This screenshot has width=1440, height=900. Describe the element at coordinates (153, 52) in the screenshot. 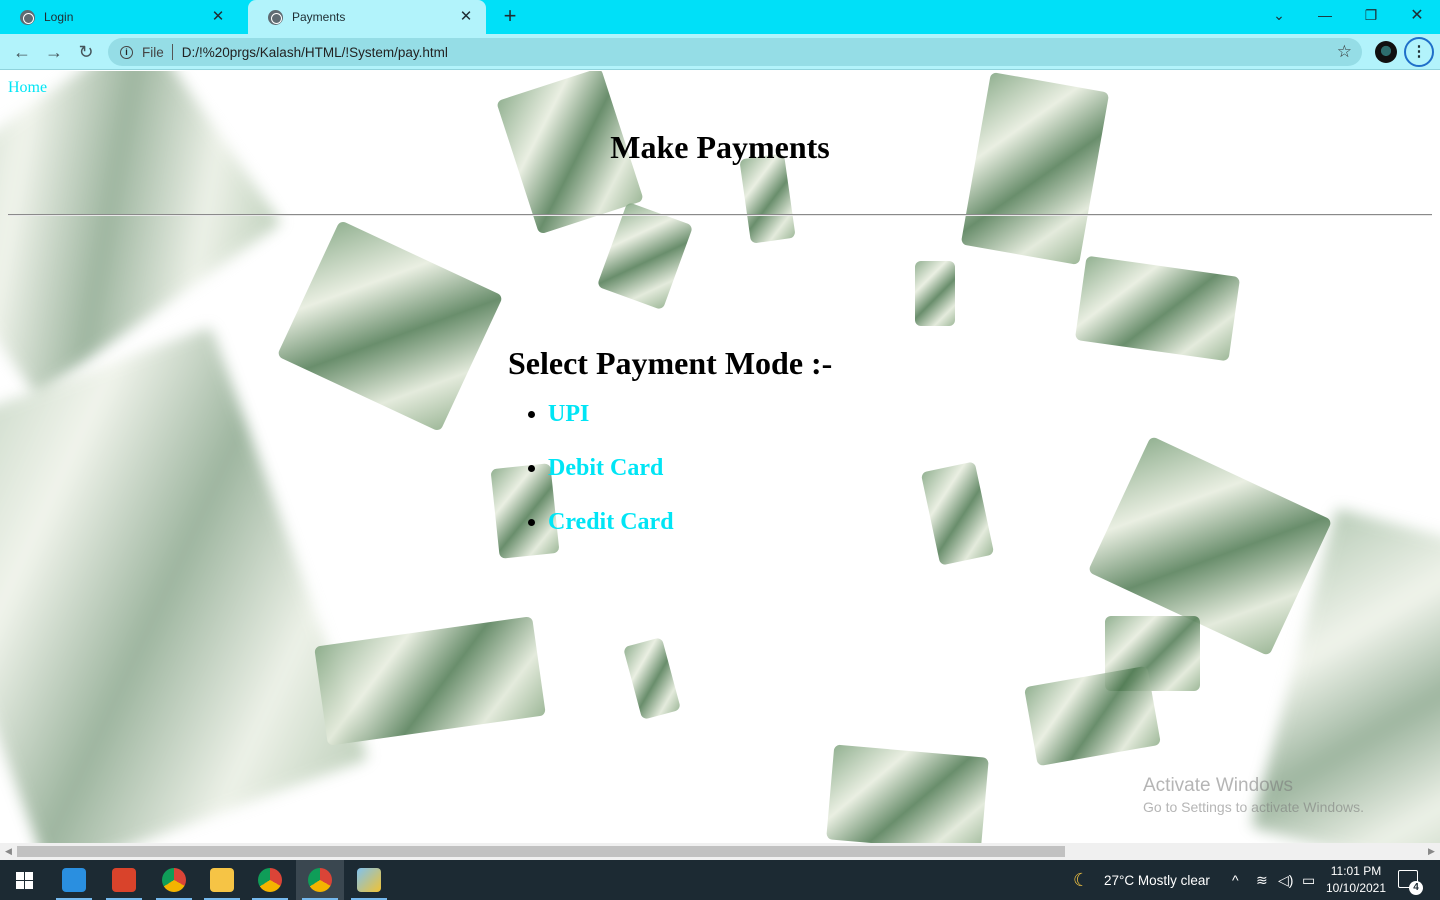

I see `scheme-label: File` at that location.